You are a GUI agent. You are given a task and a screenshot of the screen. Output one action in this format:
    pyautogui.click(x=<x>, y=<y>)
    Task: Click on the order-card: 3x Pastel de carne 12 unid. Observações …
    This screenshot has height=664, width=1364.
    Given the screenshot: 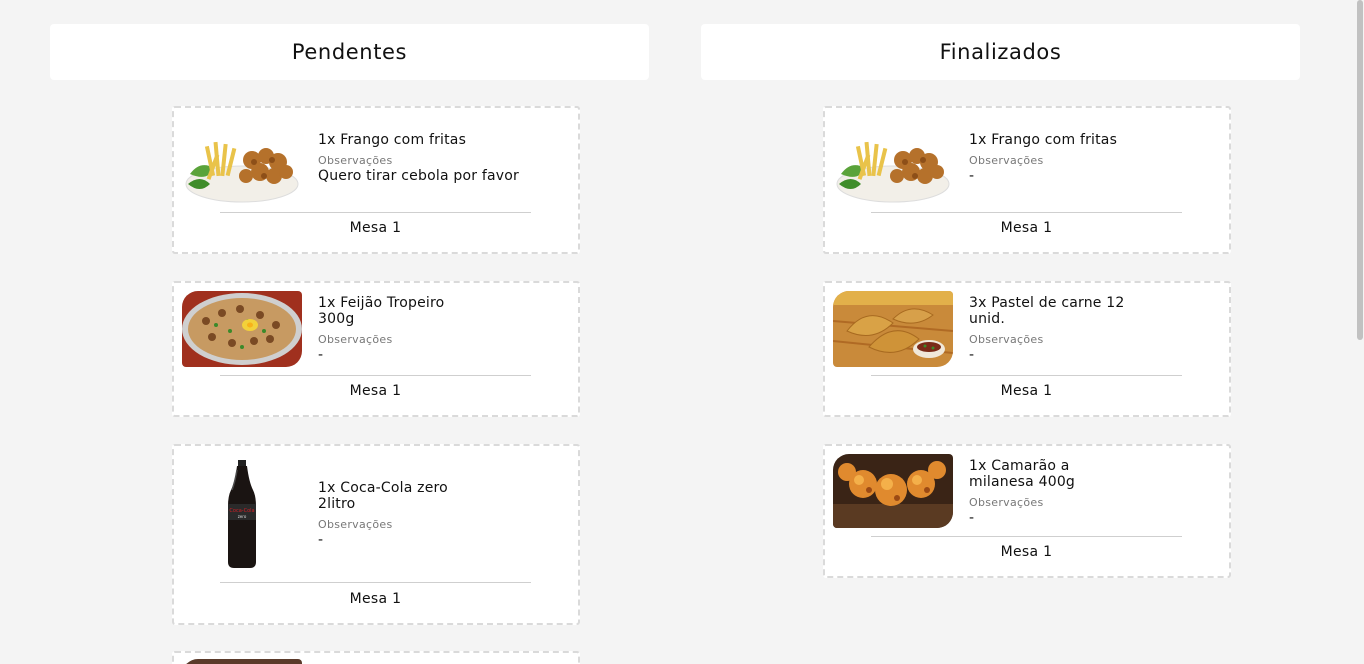 What is the action you would take?
    pyautogui.click(x=1027, y=349)
    